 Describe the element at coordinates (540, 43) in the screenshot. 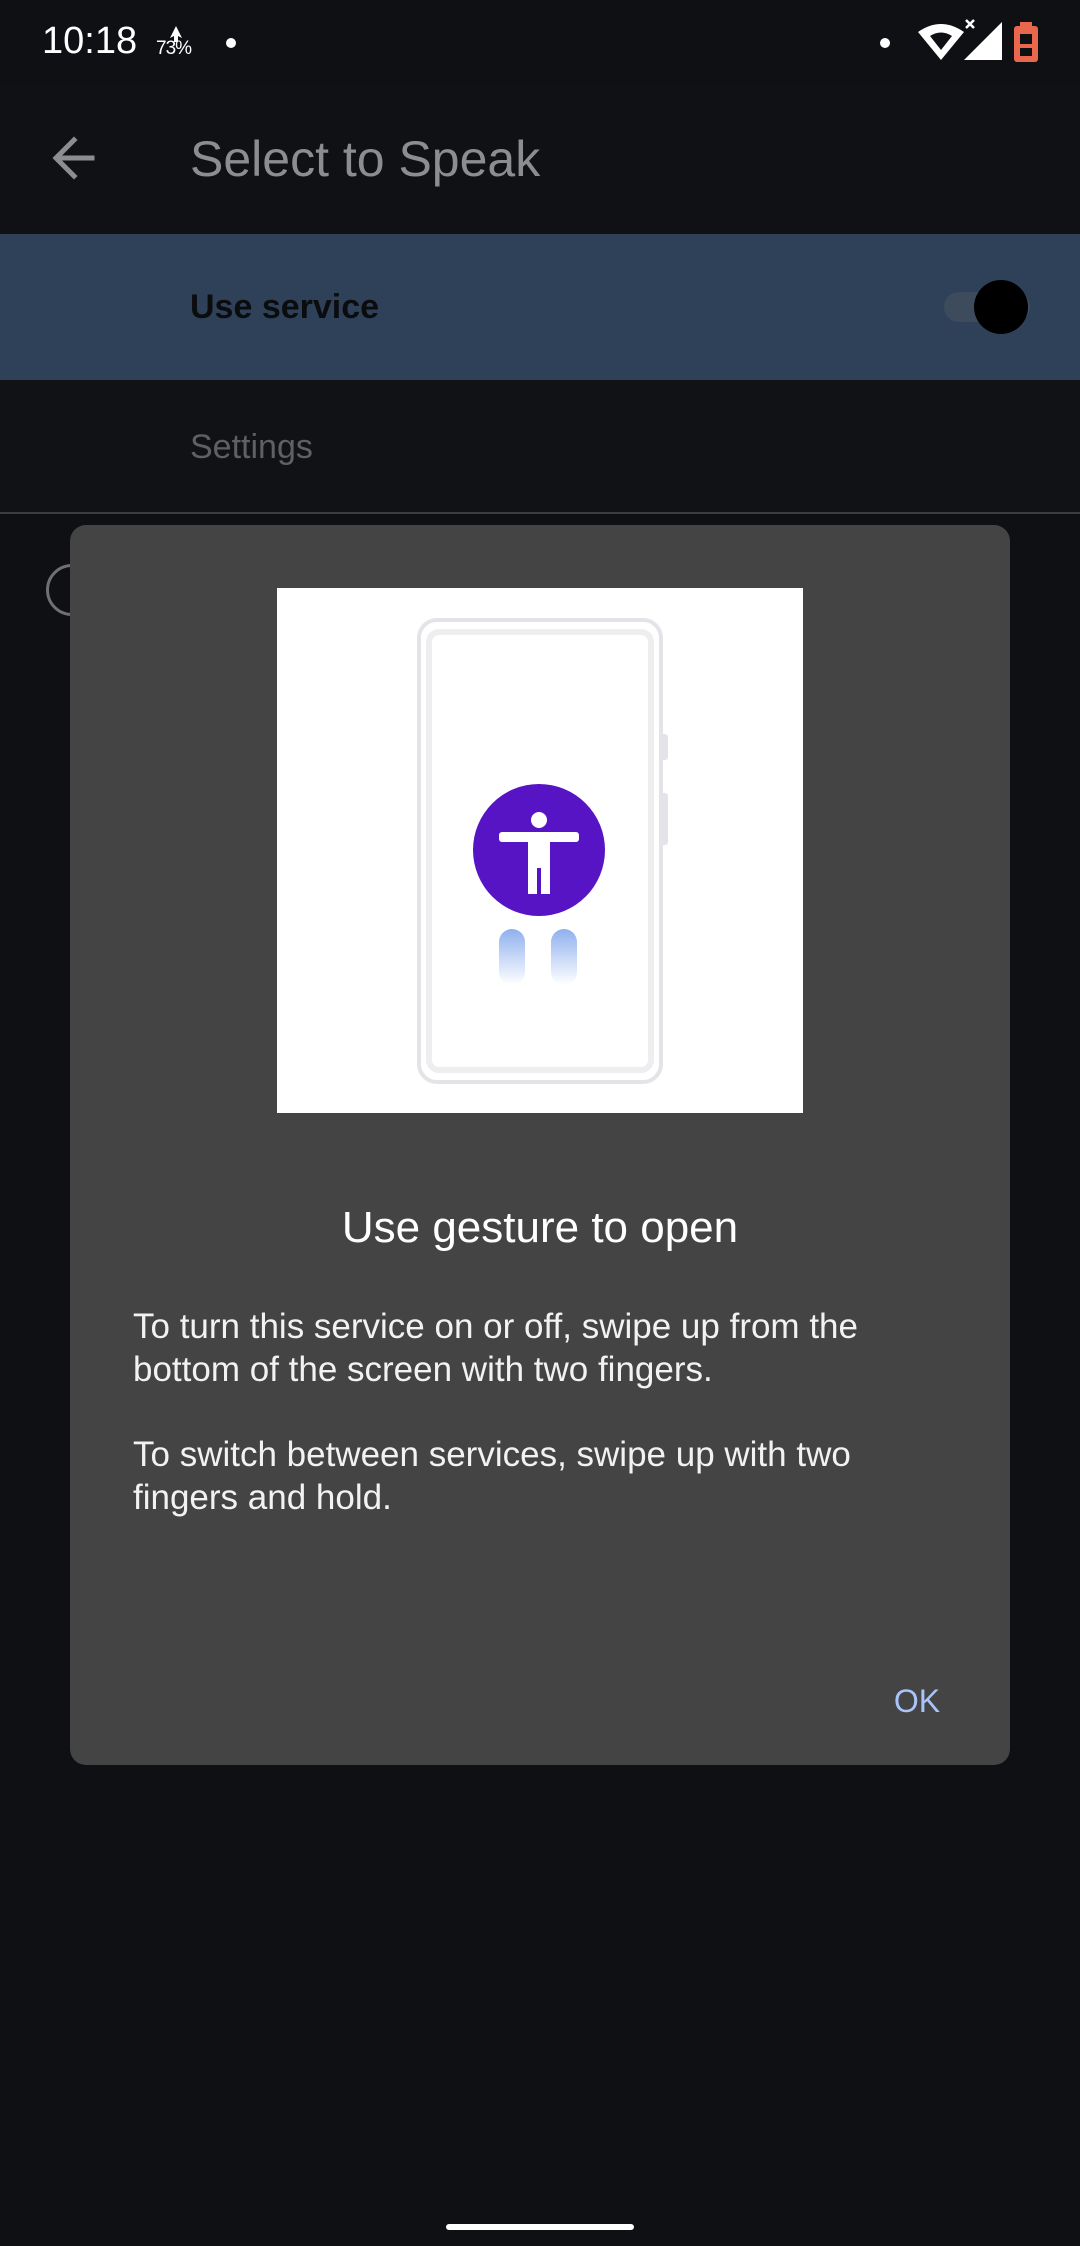

I see `status-bar: 10:18 73%` at that location.